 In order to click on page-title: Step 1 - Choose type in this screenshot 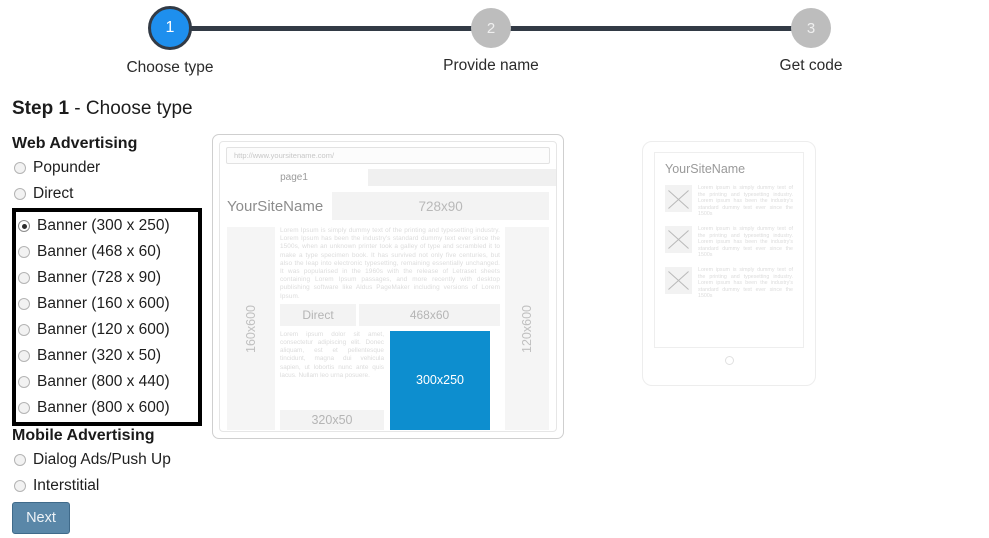, I will do `click(500, 109)`.